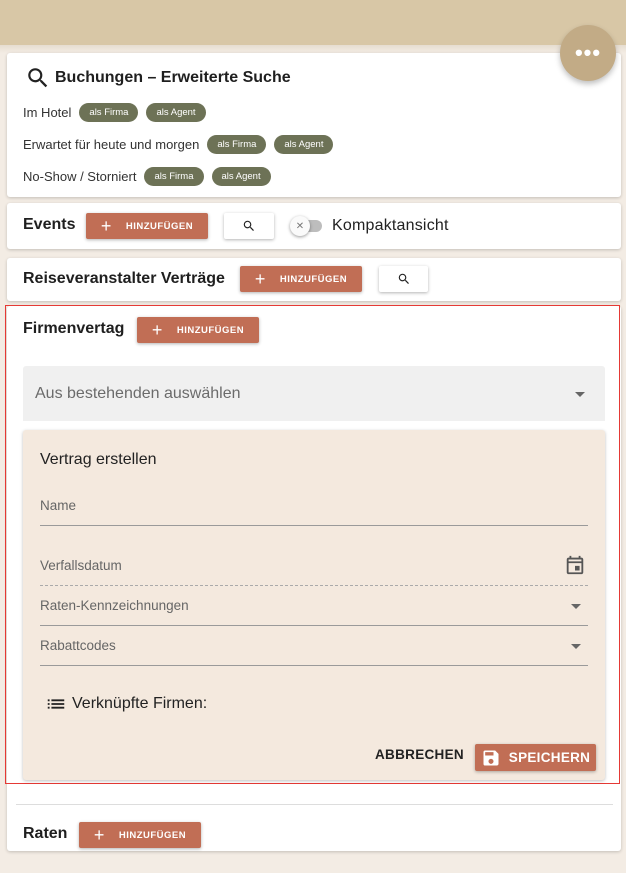 Image resolution: width=626 pixels, height=873 pixels. Describe the element at coordinates (56, 704) in the screenshot. I see `list-icon` at that location.